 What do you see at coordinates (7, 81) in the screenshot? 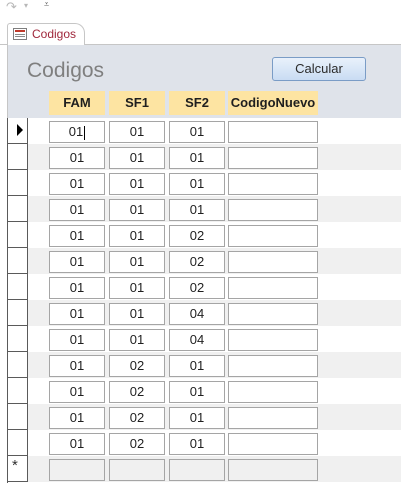
I see `form-left-border` at bounding box center [7, 81].